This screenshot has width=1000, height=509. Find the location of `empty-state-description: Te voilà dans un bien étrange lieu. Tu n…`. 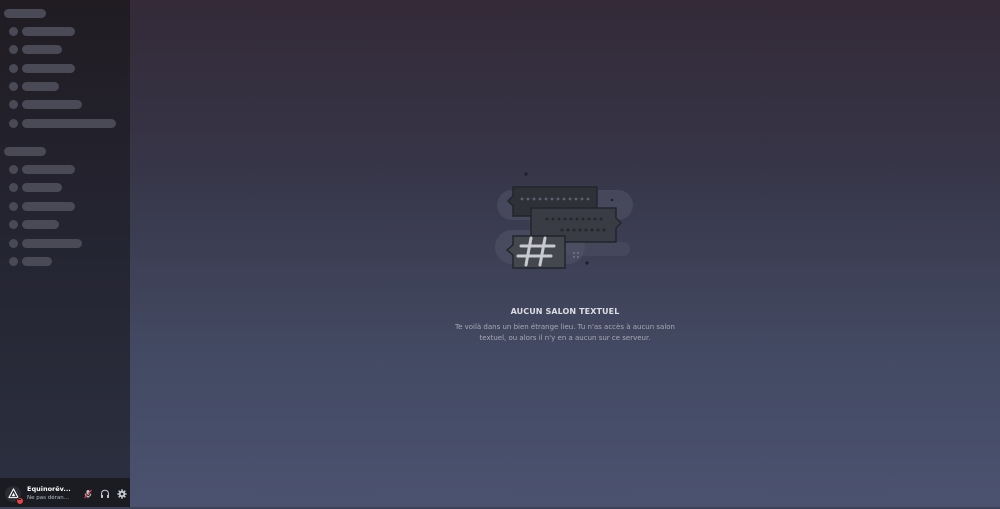

empty-state-description: Te voilà dans un bien étrange lieu. Tu n… is located at coordinates (564, 332).